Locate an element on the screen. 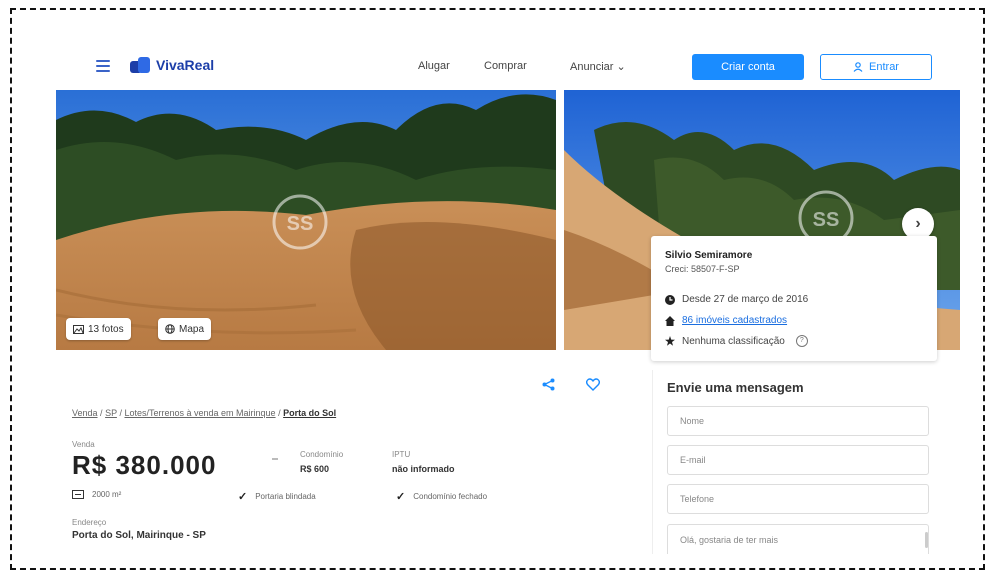 Image resolution: width=997 pixels, height=581 pixels. feature-item: ✓ Portaria blindada is located at coordinates (277, 496).